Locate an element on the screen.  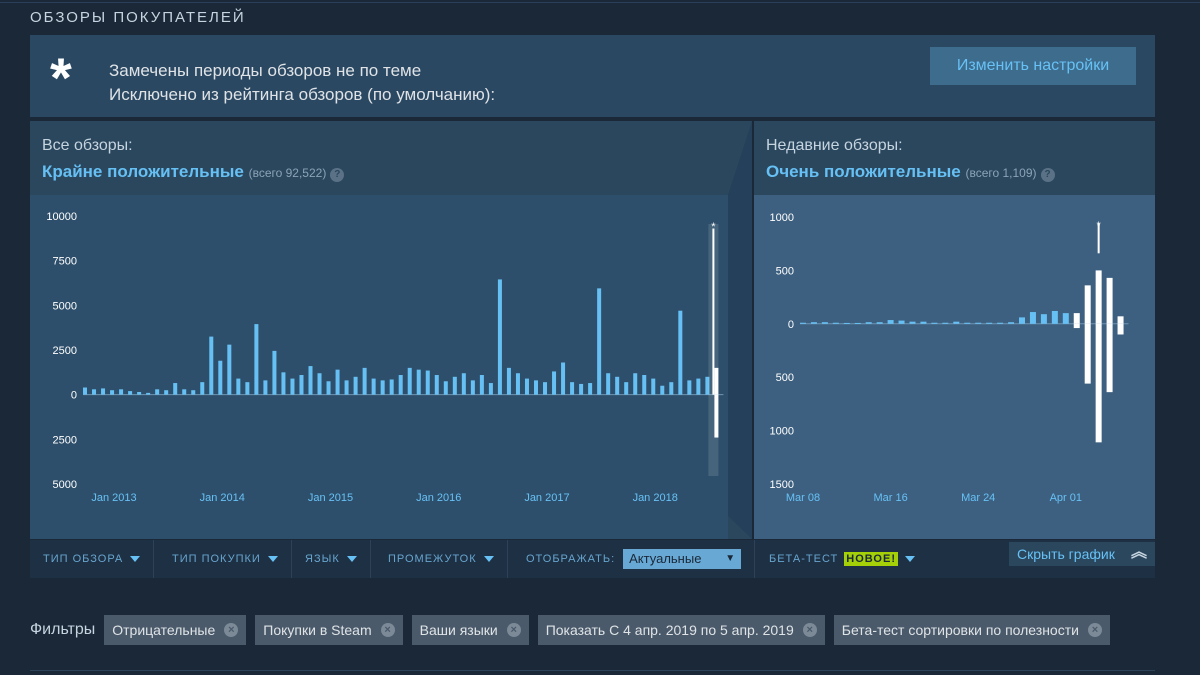
hide-graph-button: Скрыть график ︽ is located at coordinates (1082, 554).